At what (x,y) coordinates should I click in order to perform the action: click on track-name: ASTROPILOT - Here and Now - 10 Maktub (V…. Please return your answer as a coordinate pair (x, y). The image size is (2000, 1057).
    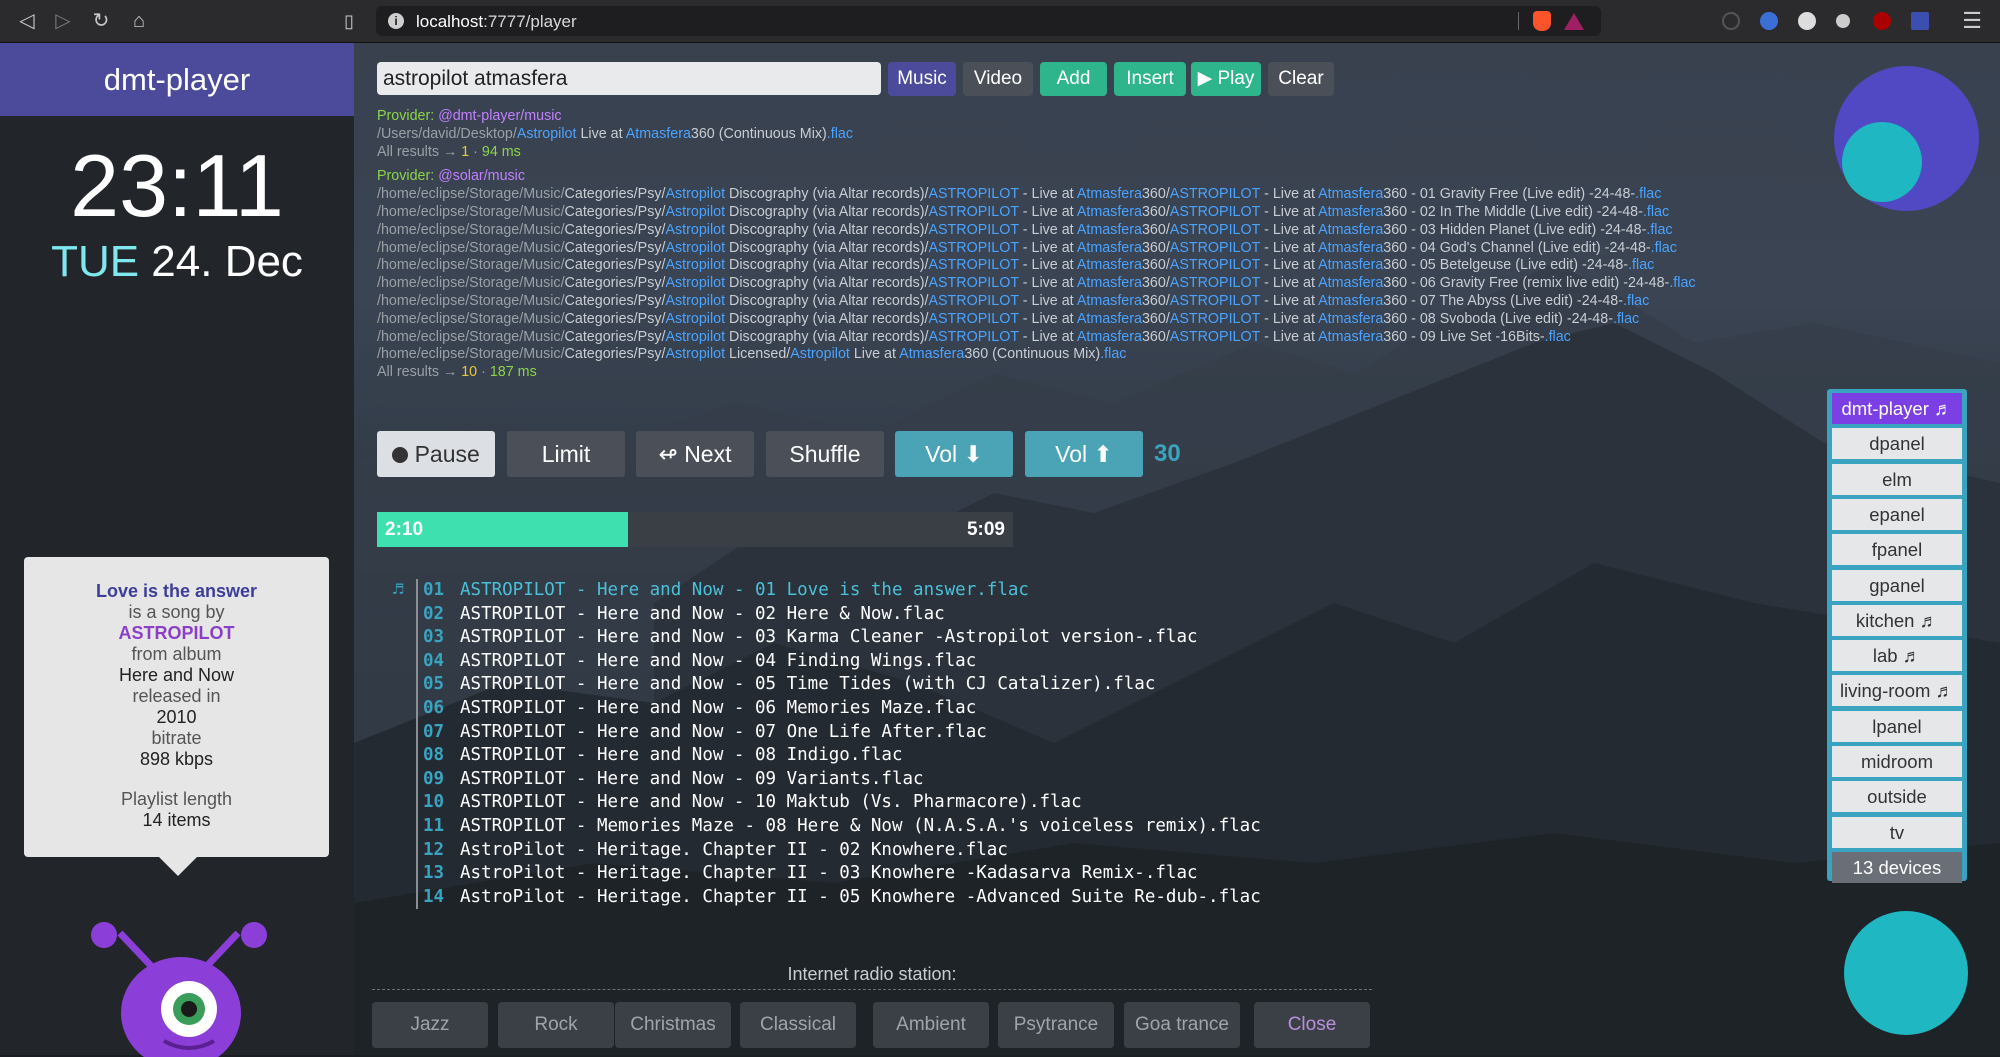
    Looking at the image, I should click on (771, 802).